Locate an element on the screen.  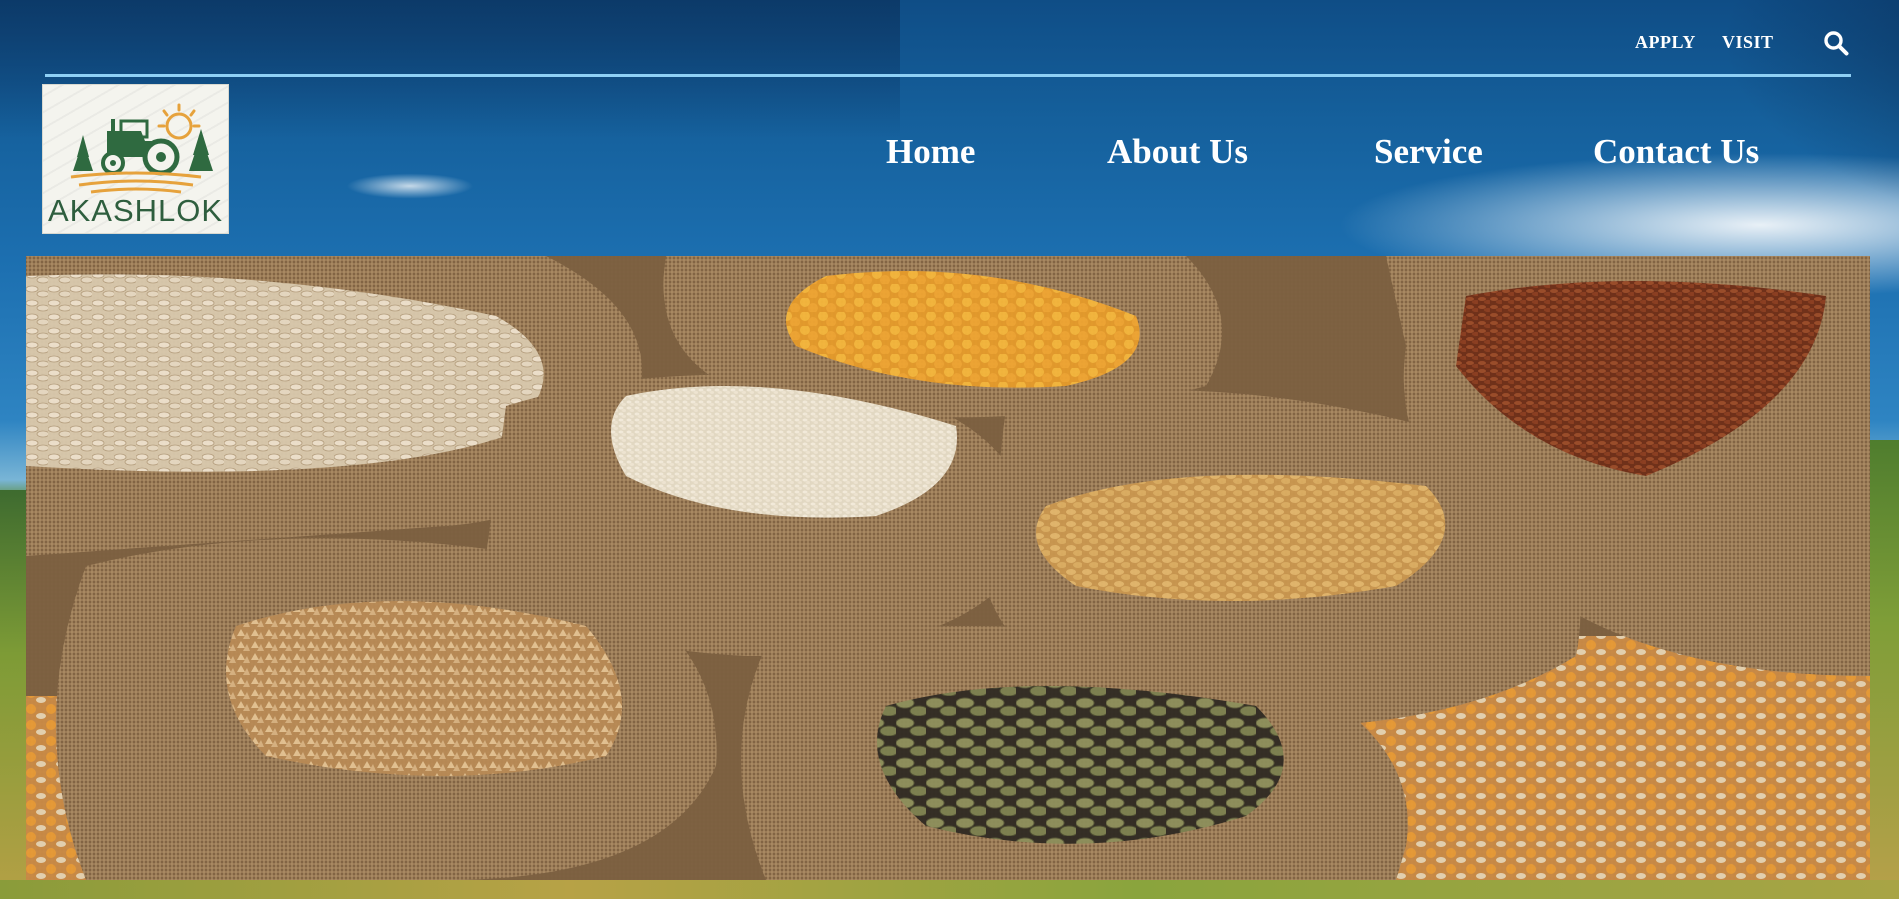
nav-home: Home is located at coordinates (930, 152).